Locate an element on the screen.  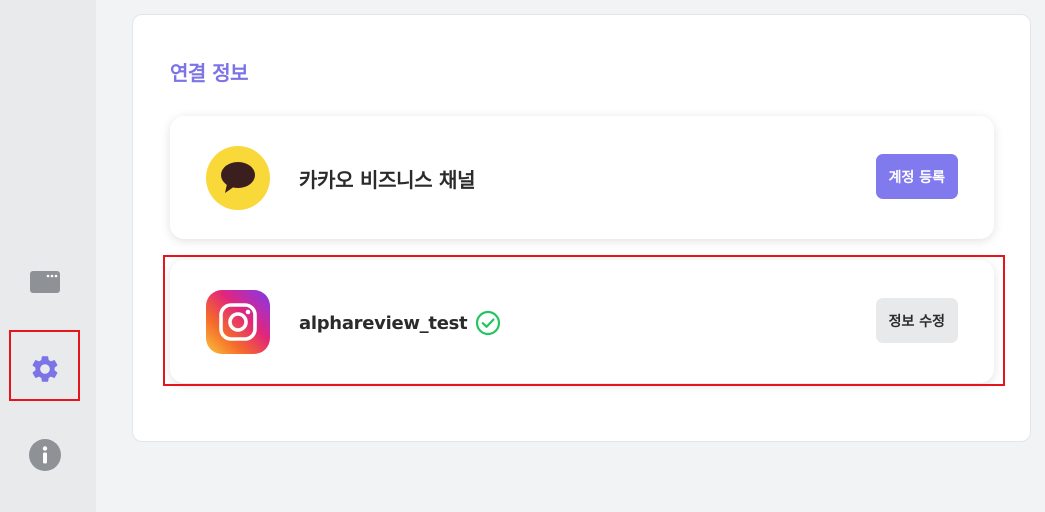
kakao-channel-name: 카카오 비즈니스 채널 is located at coordinates (387, 178).